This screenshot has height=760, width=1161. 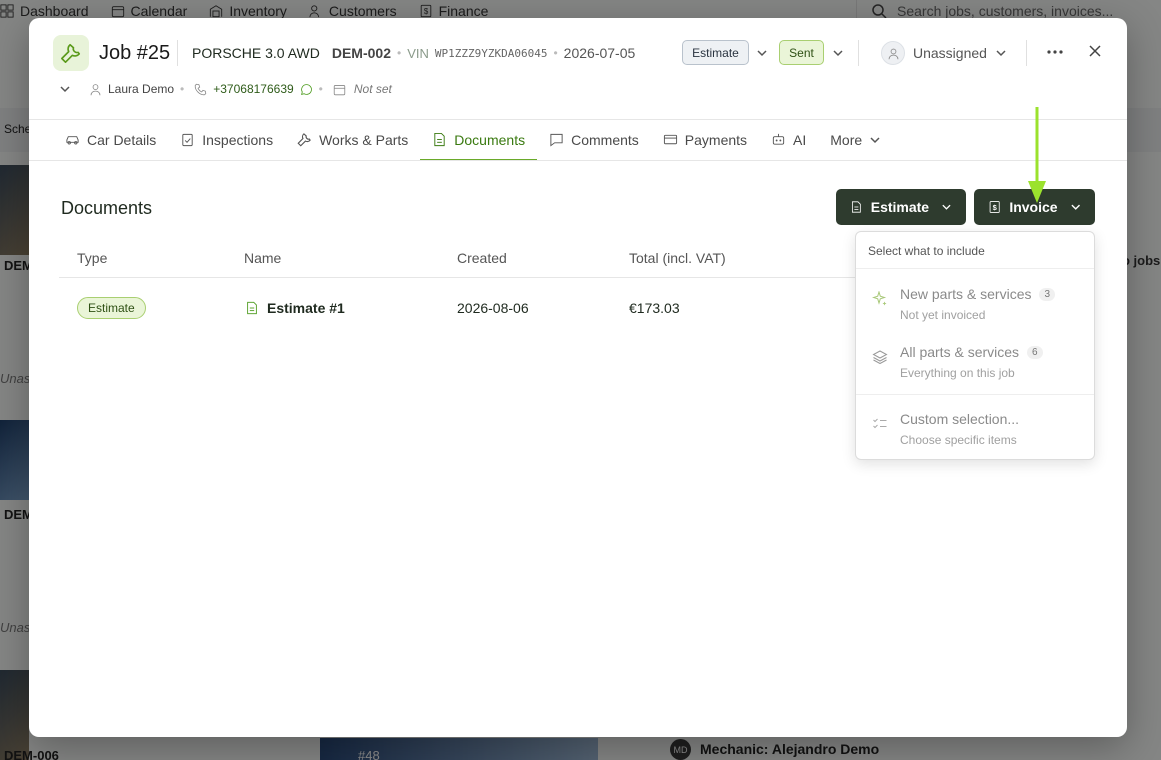 I want to click on tab-payments: Payments, so click(x=705, y=139).